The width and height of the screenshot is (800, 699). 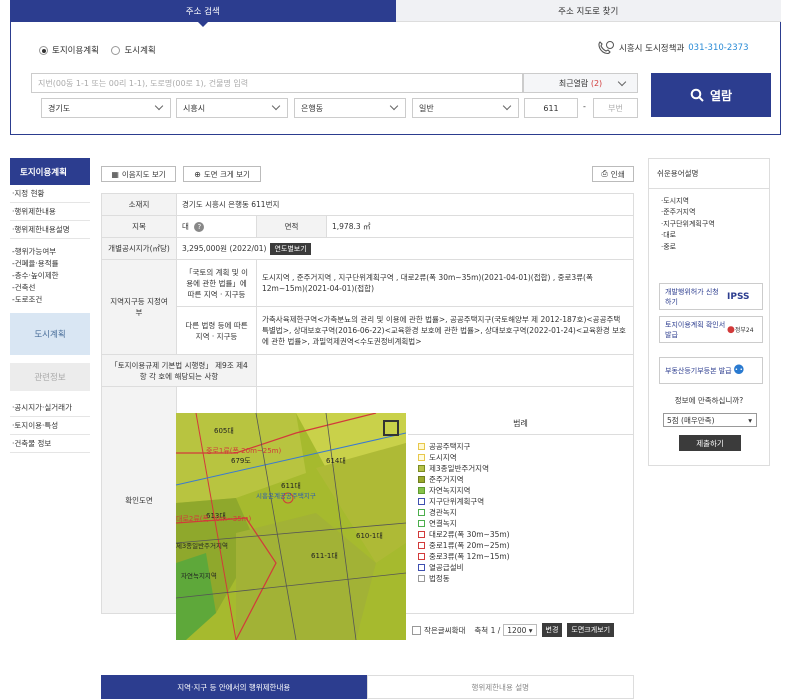 What do you see at coordinates (232, 108) in the screenshot?
I see `city-select: 시흥시` at bounding box center [232, 108].